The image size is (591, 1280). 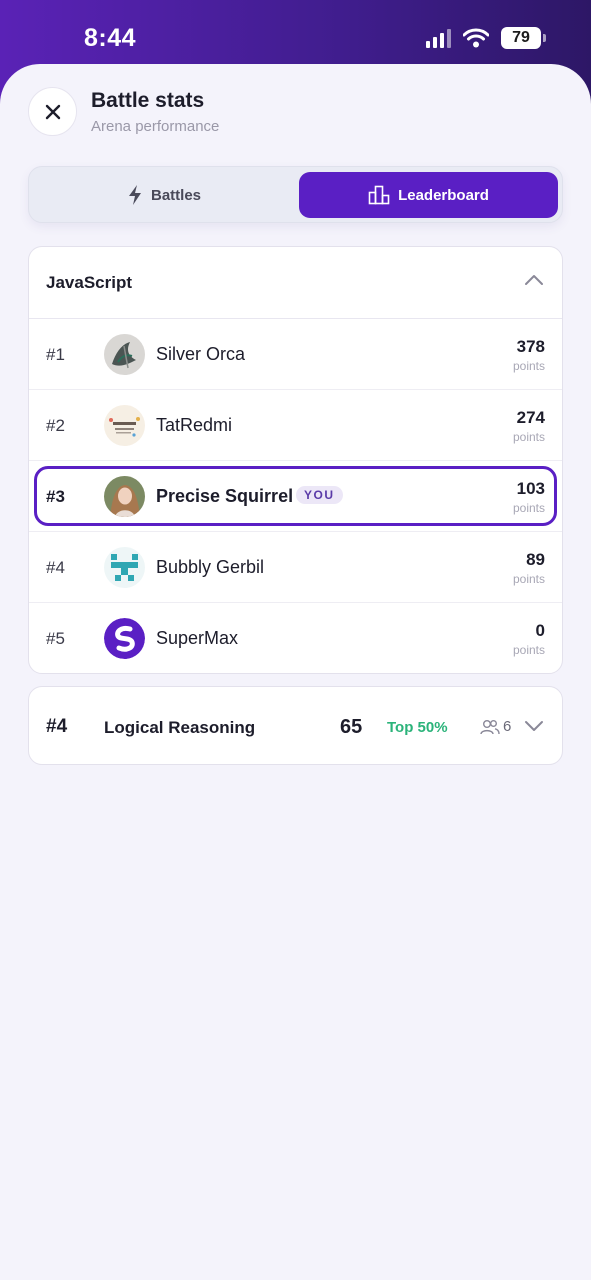 I want to click on podium-icon, so click(x=379, y=195).